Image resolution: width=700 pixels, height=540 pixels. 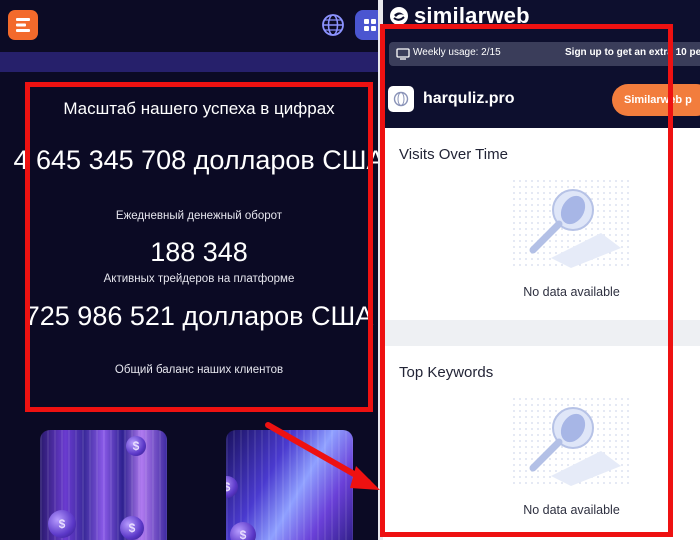 What do you see at coordinates (289, 485) in the screenshot?
I see `promo-card: $ $` at bounding box center [289, 485].